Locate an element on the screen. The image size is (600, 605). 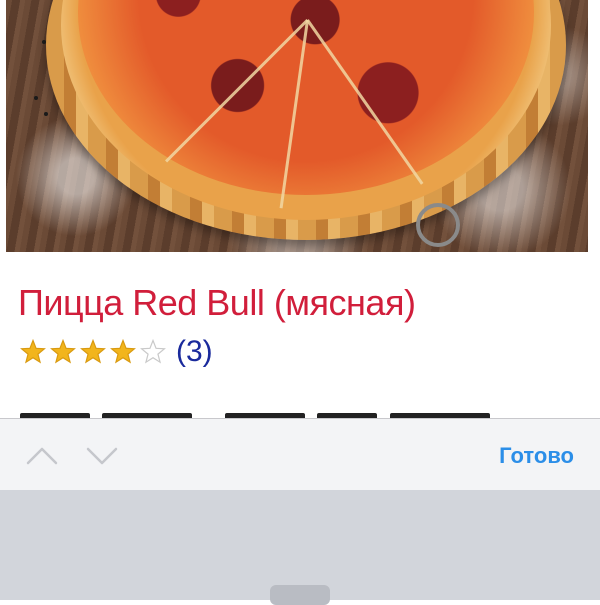
chevron-down-icon is located at coordinates (102, 455).